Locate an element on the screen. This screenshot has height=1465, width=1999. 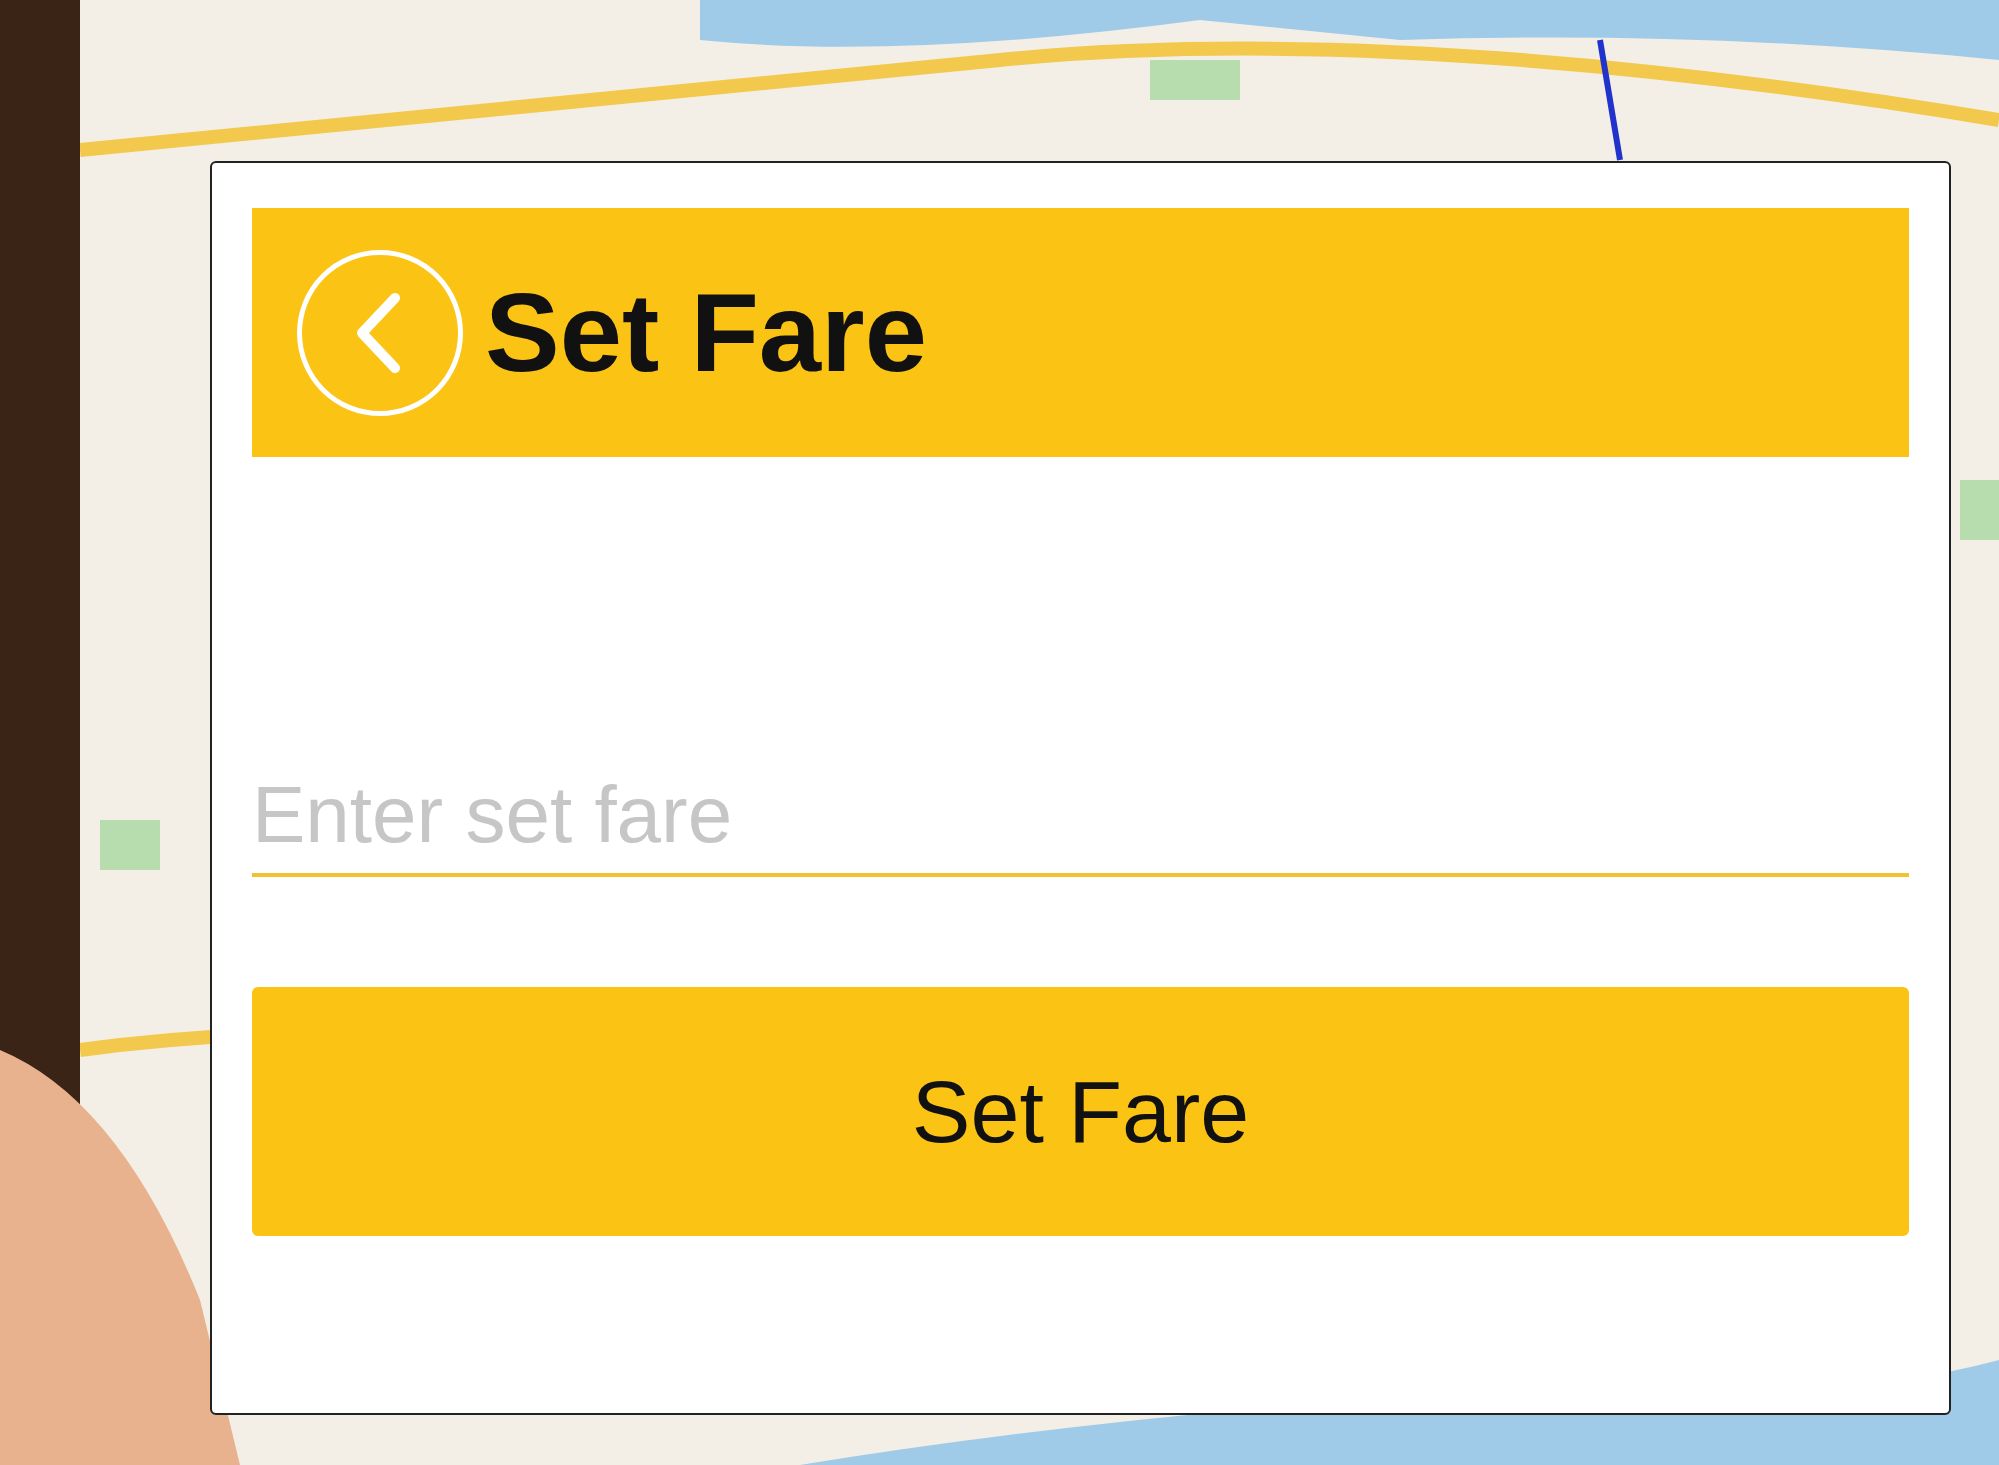
fare-input-field: Enter set fare is located at coordinates (1080, 817).